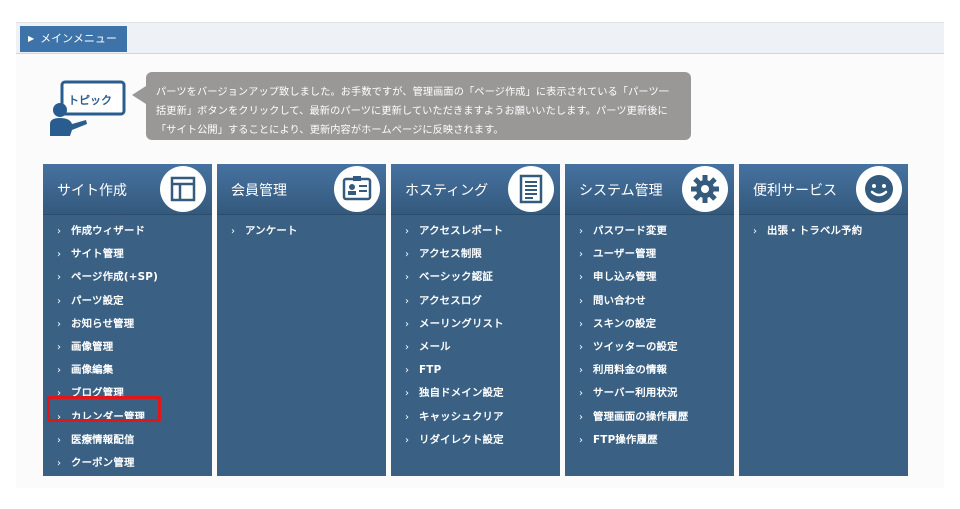 Image resolution: width=960 pixels, height=509 pixels. I want to click on menu-item-label: 問い合わせ, so click(619, 300).